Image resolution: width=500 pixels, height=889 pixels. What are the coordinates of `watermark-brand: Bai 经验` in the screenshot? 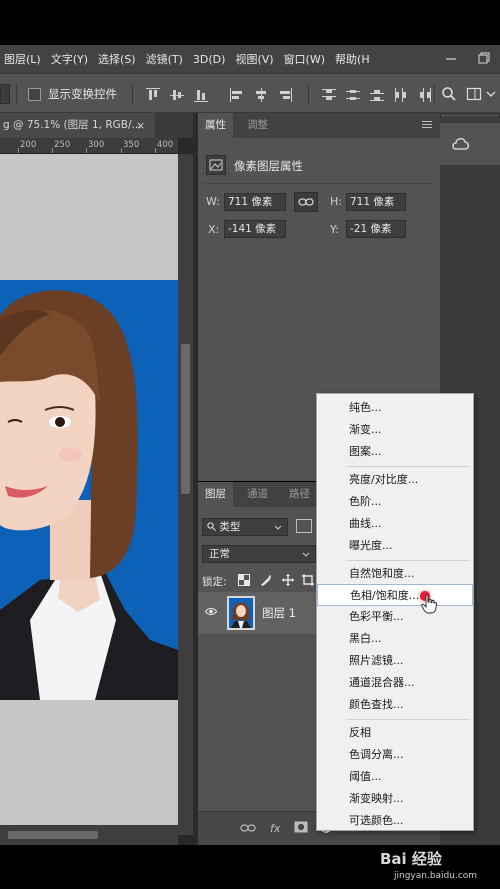 It's located at (411, 859).